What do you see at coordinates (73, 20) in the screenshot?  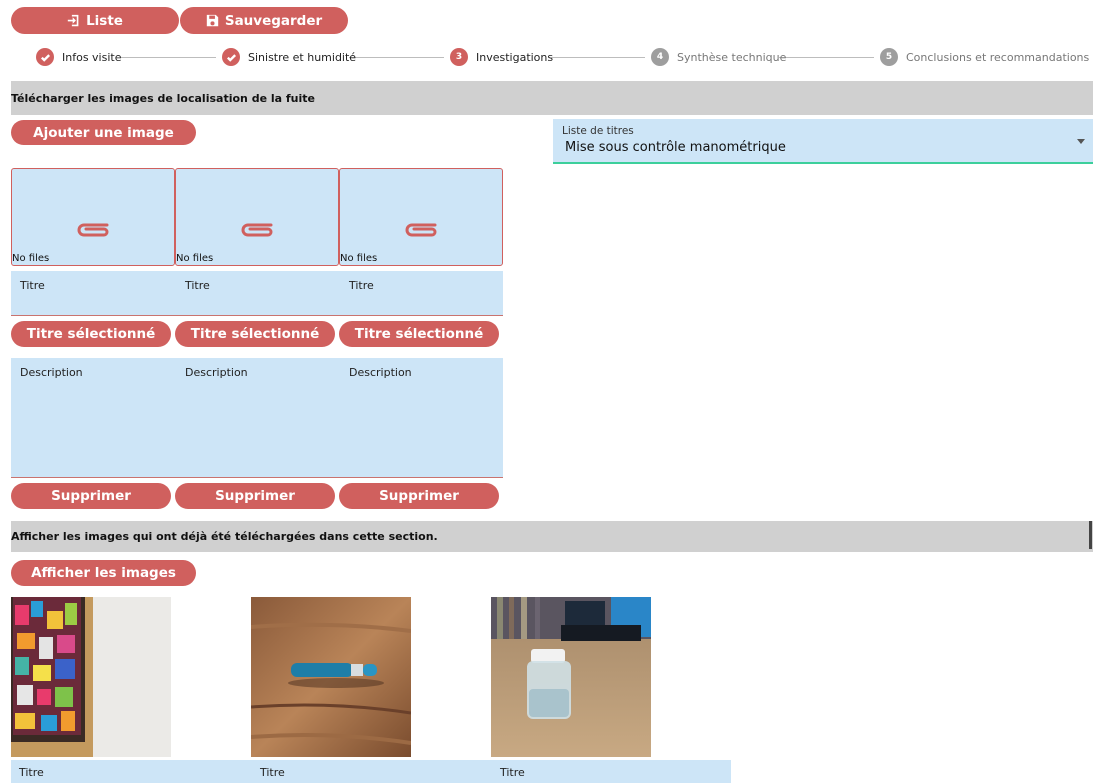 I see `login-icon` at bounding box center [73, 20].